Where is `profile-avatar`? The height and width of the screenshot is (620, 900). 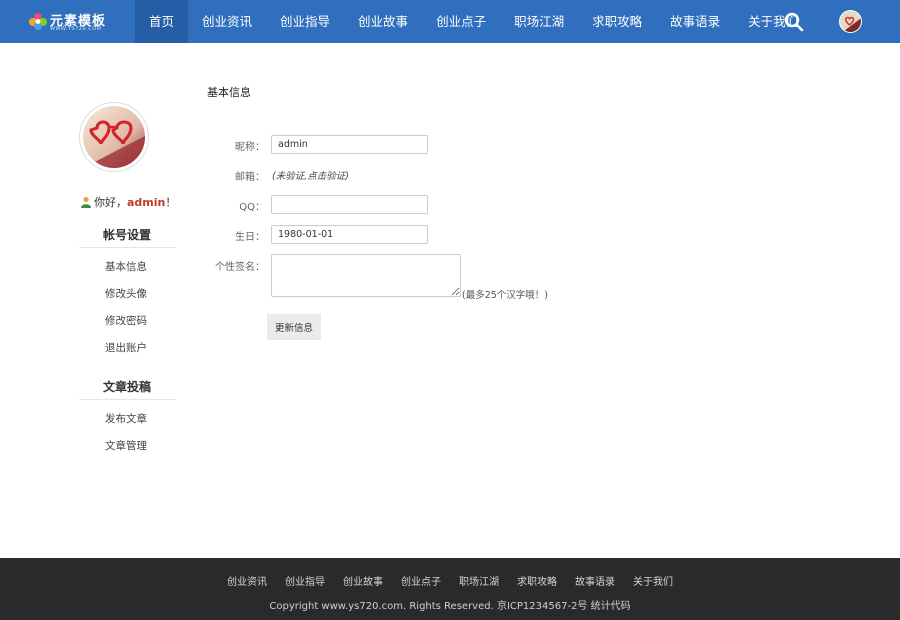 profile-avatar is located at coordinates (114, 137).